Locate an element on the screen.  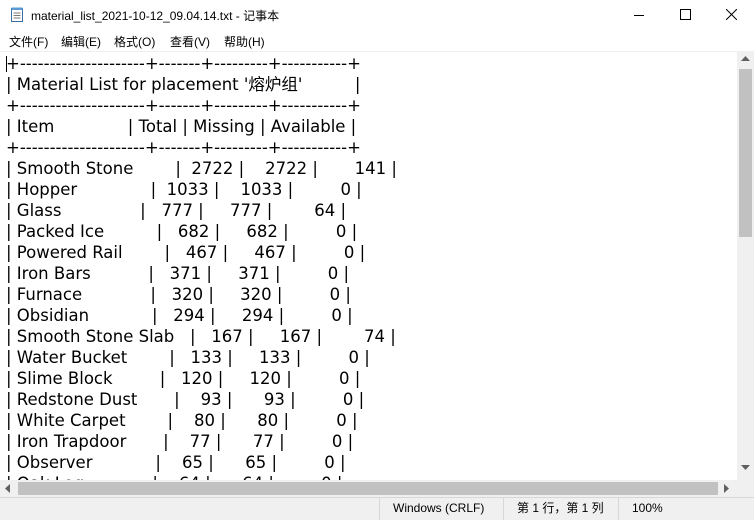
status-zoom: 100% is located at coordinates (686, 509).